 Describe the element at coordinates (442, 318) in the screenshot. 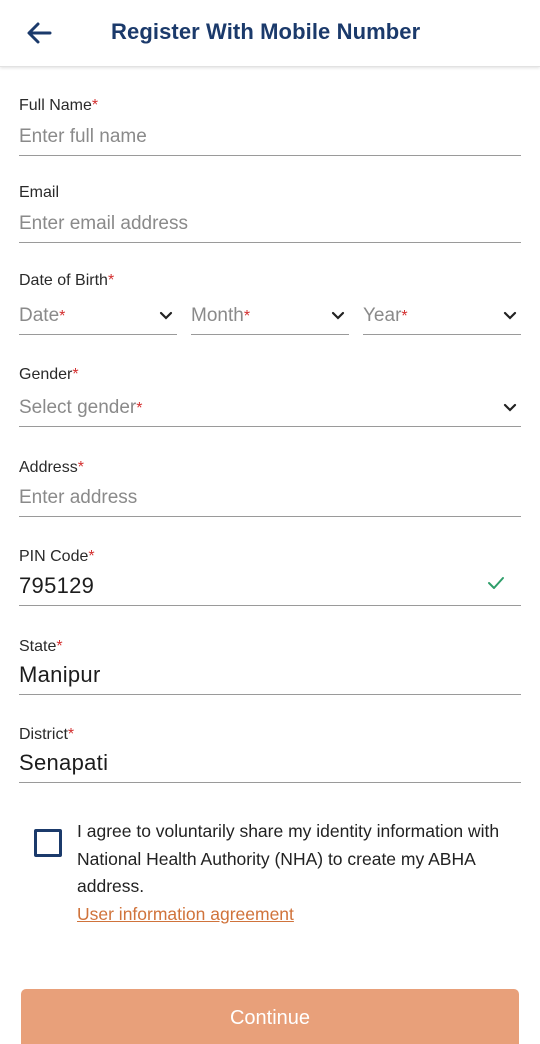

I see `year-dropdown: Year*` at that location.